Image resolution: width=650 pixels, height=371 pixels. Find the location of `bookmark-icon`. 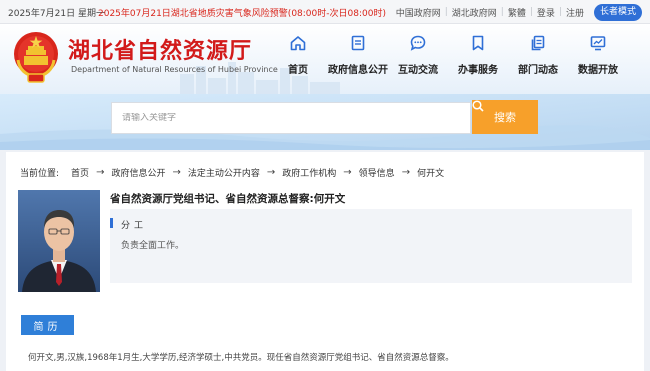

bookmark-icon is located at coordinates (478, 43).